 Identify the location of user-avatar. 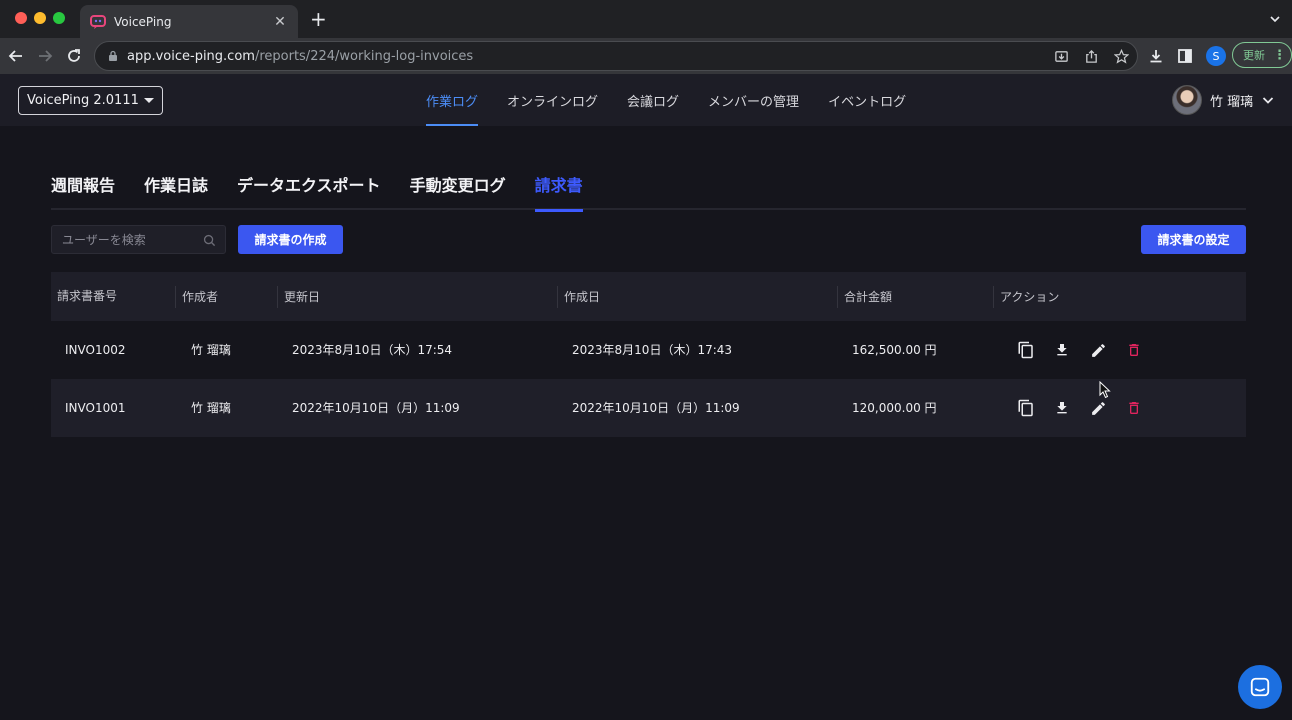
(1187, 100).